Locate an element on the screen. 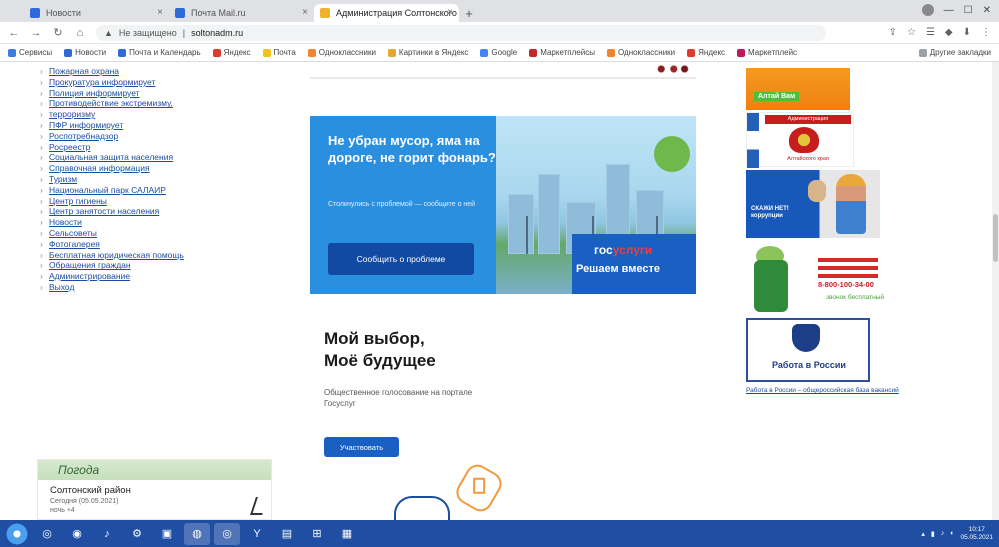  bookmark-item: Новости is located at coordinates (85, 52).